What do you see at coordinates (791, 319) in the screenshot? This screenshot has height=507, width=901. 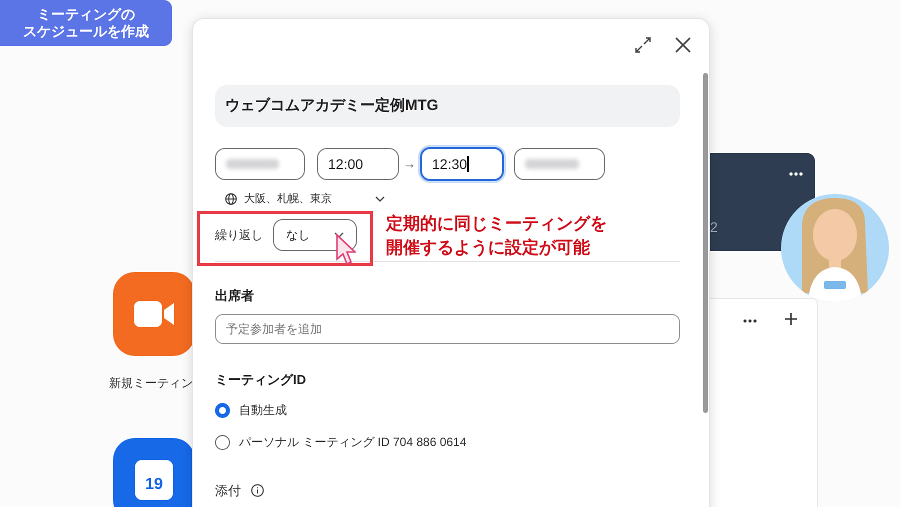 I see `plus-icon` at bounding box center [791, 319].